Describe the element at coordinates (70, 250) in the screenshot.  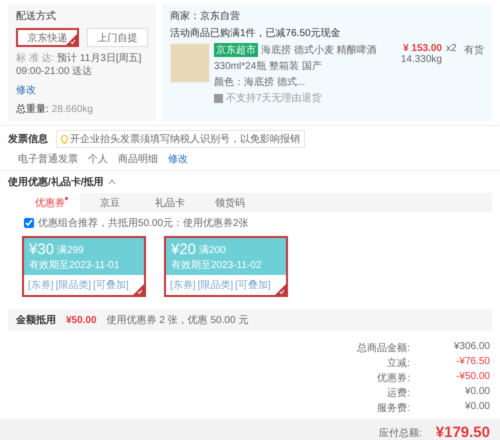
I see `coupon-threshold: 满299` at that location.